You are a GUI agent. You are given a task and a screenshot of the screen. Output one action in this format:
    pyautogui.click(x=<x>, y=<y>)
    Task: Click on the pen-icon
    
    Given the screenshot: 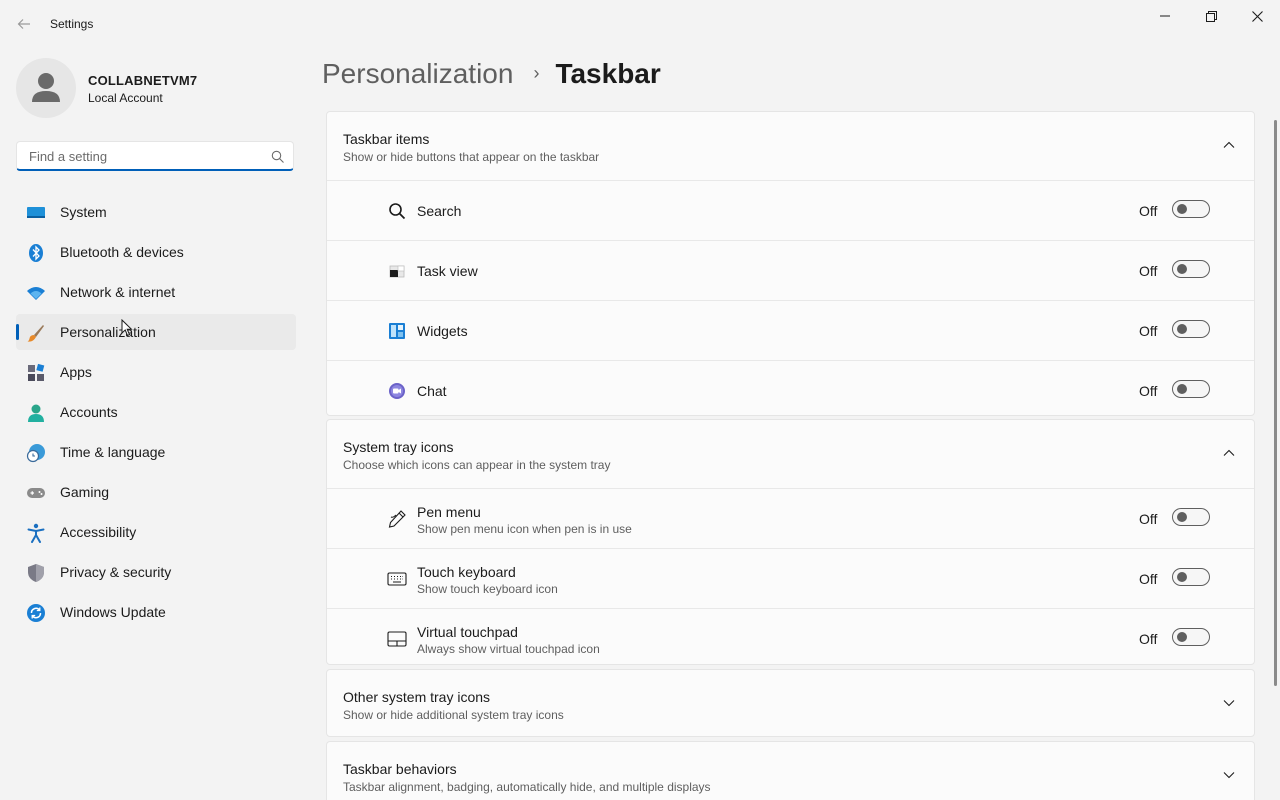 What is the action you would take?
    pyautogui.click(x=397, y=519)
    